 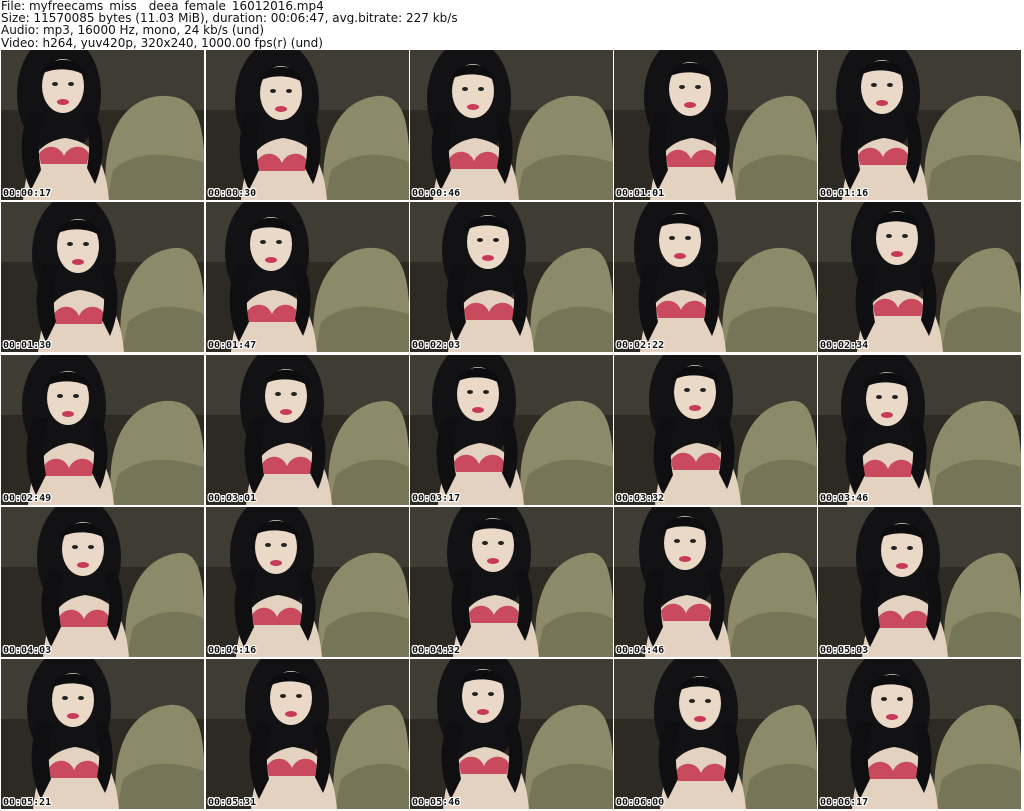 I want to click on thumbnail-timestamp: 00:00:30, so click(x=232, y=193).